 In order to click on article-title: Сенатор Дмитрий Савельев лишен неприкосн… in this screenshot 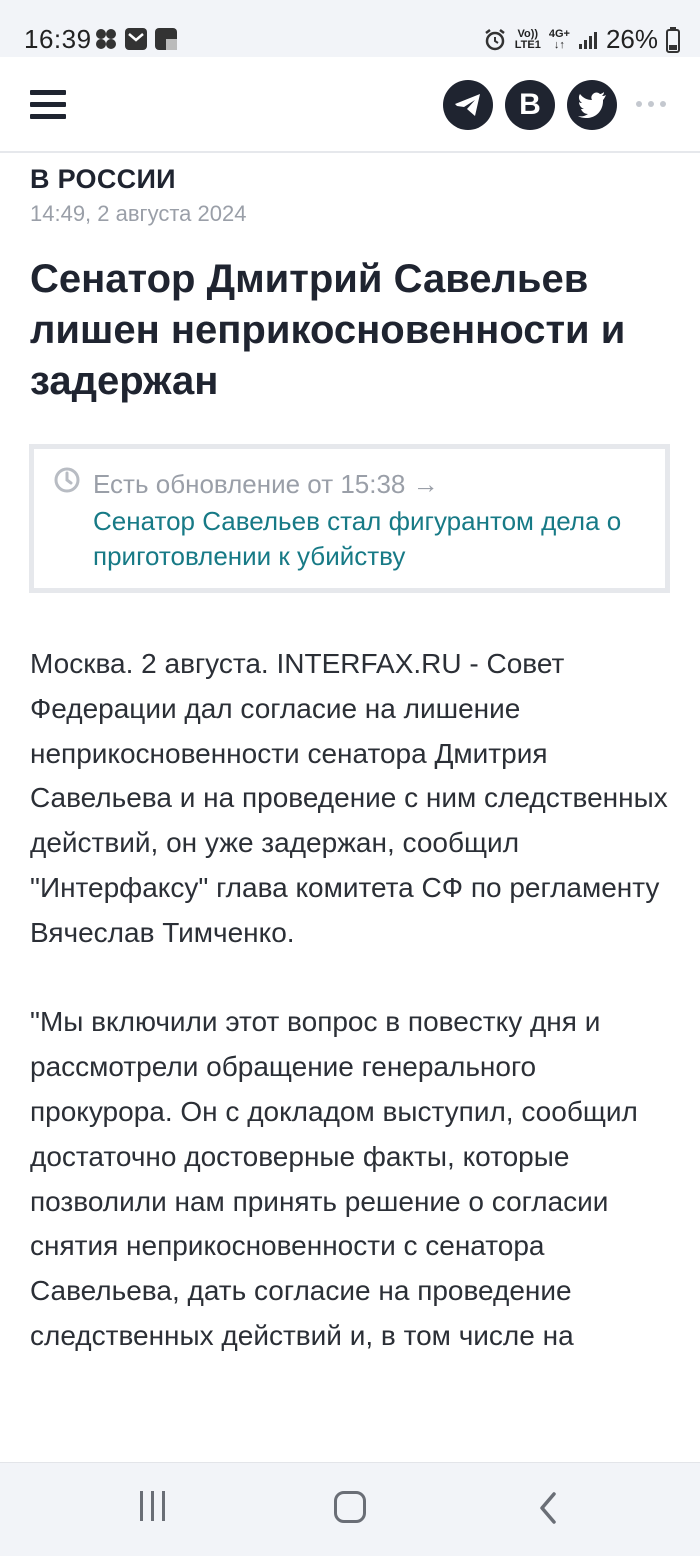, I will do `click(328, 330)`.